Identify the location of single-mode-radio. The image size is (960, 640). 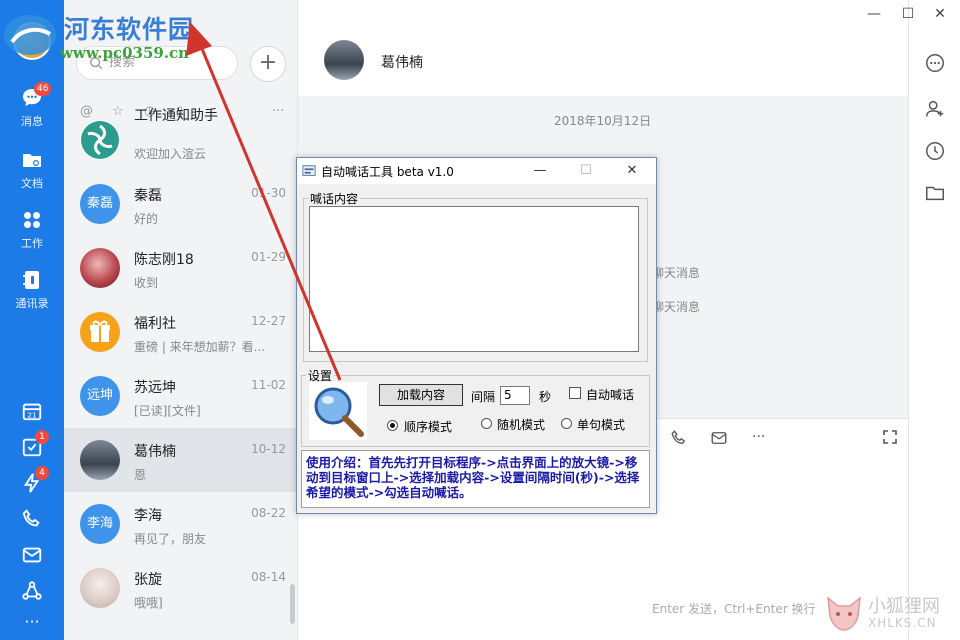
(566, 423).